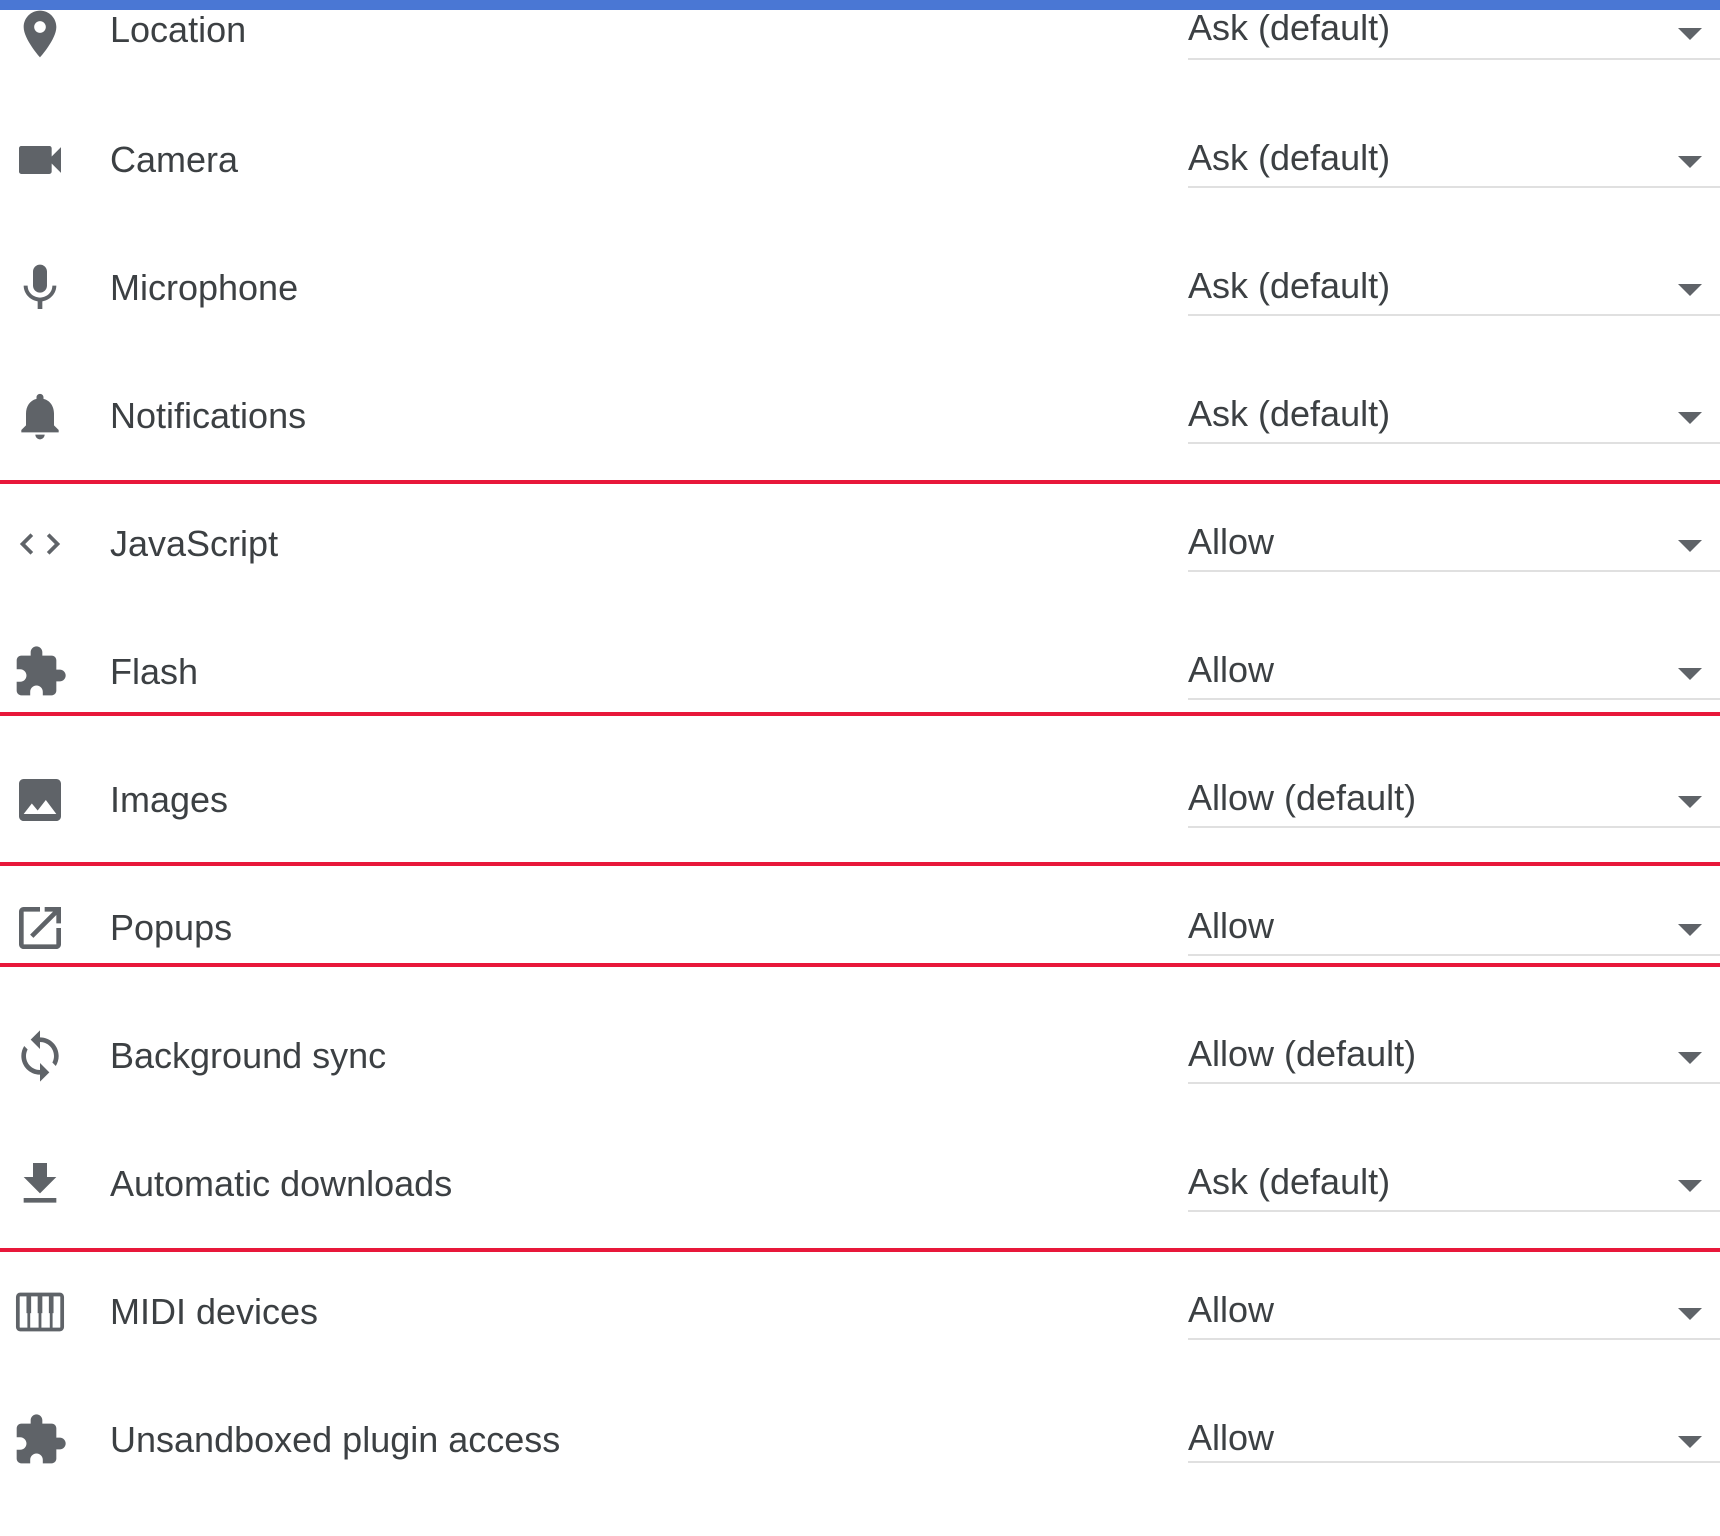 The height and width of the screenshot is (1536, 1720). Describe the element at coordinates (1454, 158) in the screenshot. I see `camera-permission-select: Ask (default)` at that location.